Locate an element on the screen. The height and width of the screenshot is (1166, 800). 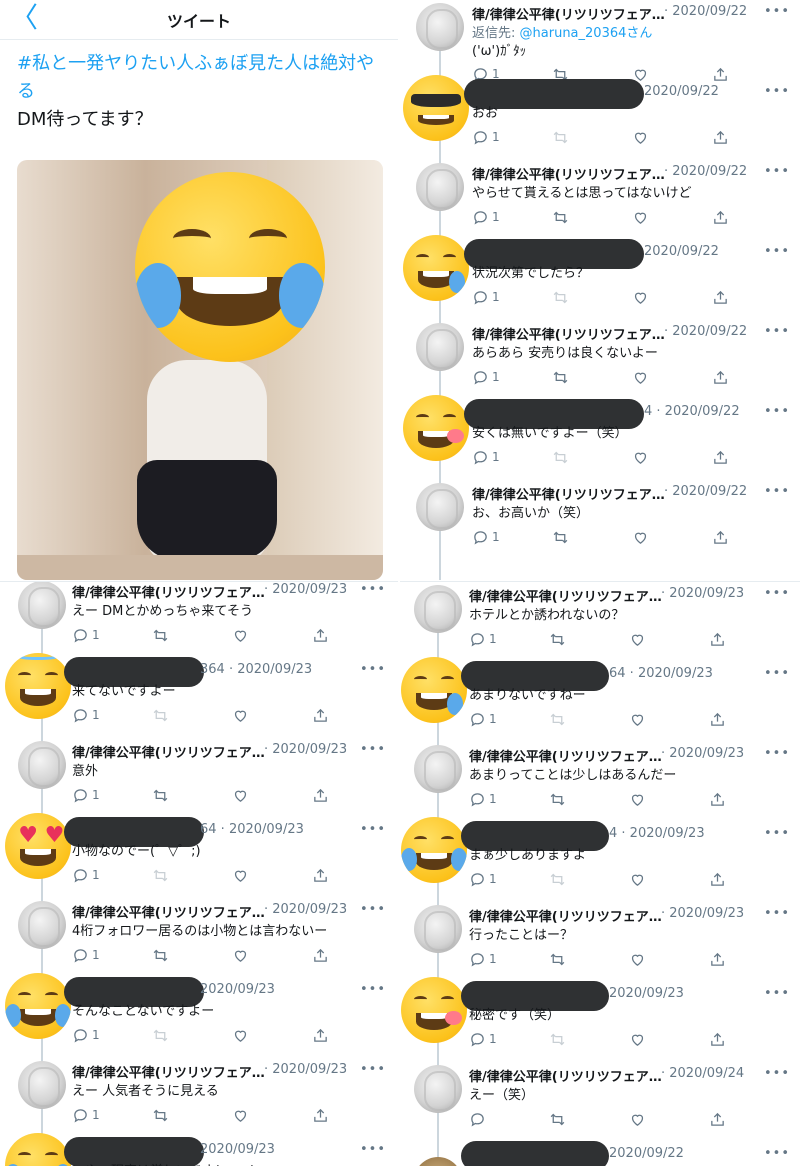
tears-emoji-avatar is located at coordinates (434, 849).